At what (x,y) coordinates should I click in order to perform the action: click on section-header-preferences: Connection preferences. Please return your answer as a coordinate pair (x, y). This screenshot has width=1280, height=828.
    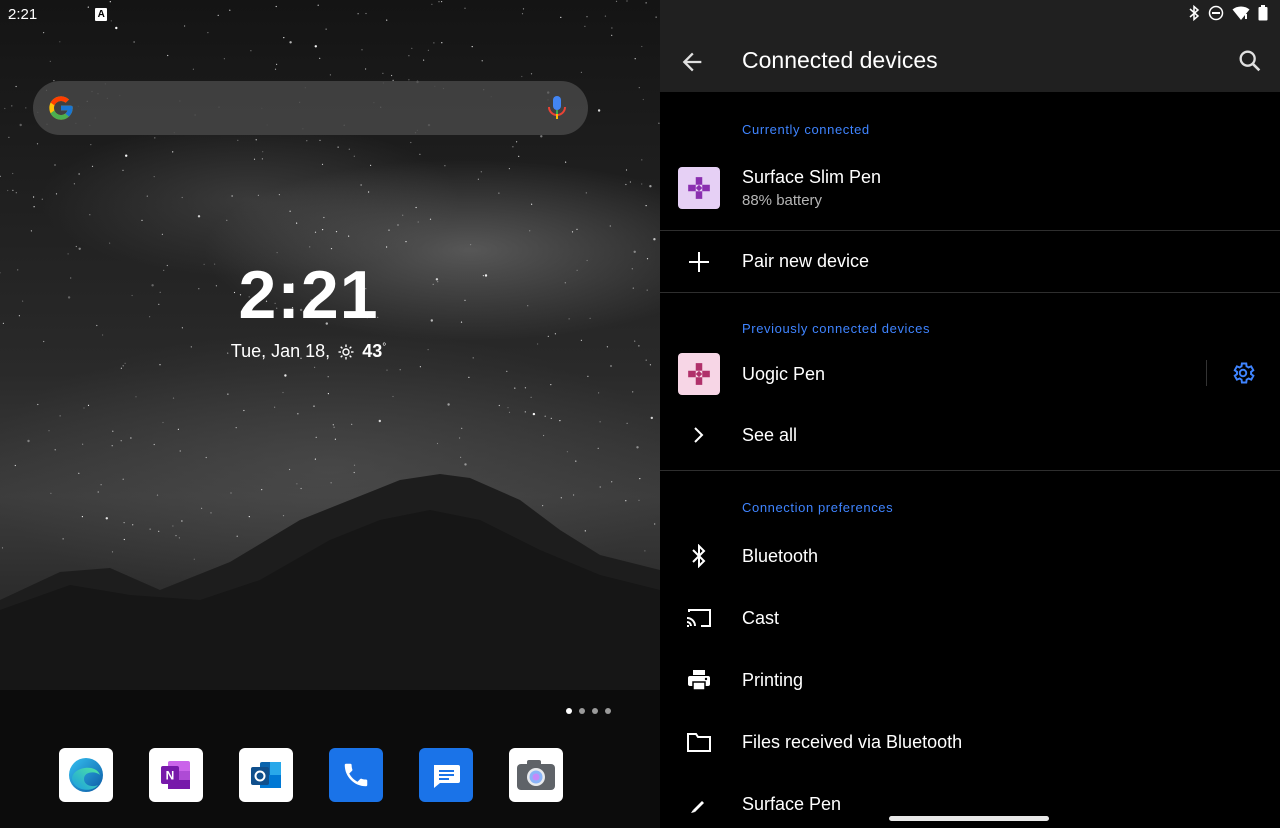
    Looking at the image, I should click on (818, 507).